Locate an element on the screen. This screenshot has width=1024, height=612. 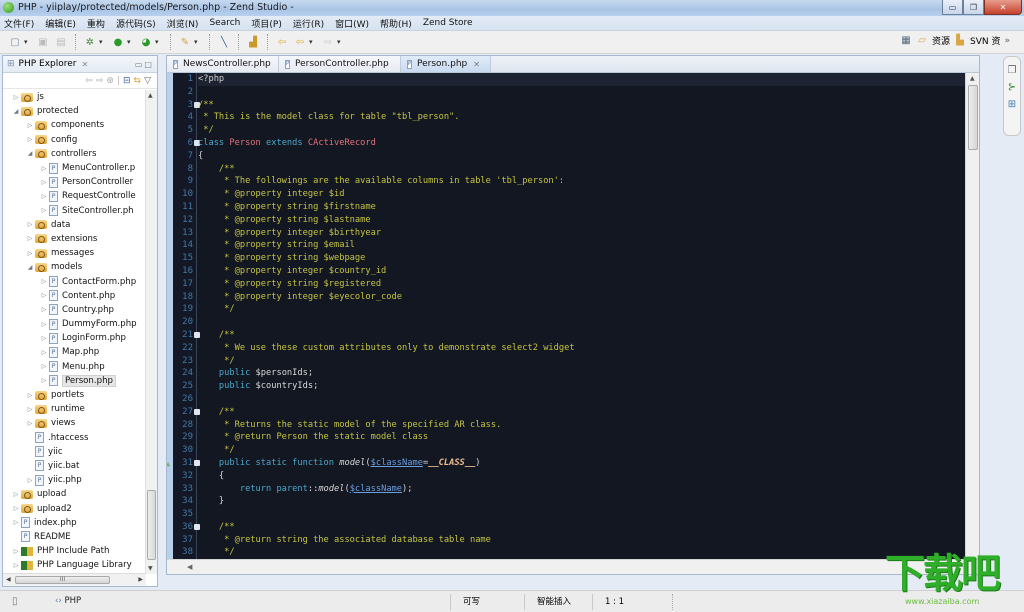
link-editor-icon: ⇆ is located at coordinates (138, 81).